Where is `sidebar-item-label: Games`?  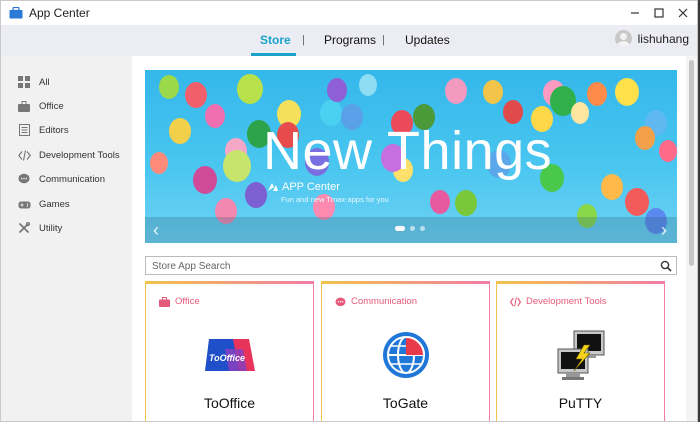
sidebar-item-label: Games is located at coordinates (54, 204).